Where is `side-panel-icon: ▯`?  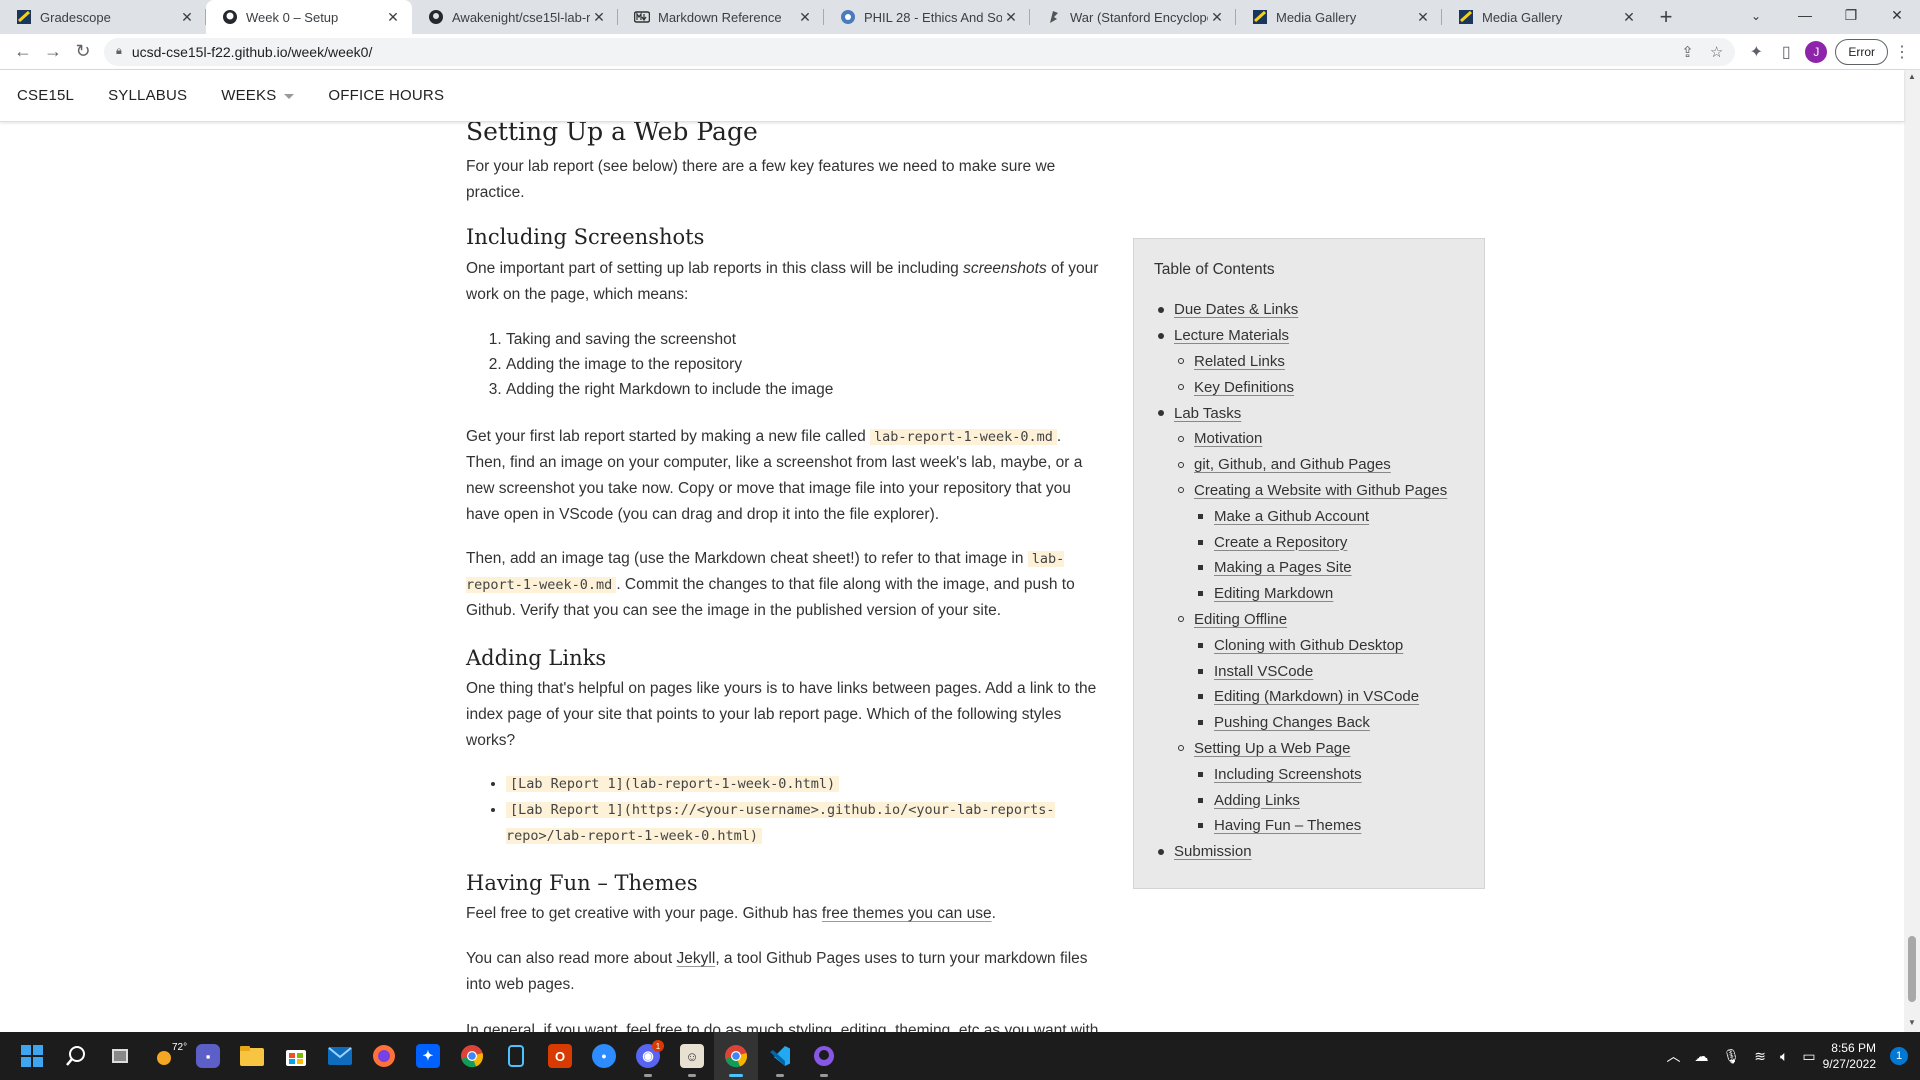 side-panel-icon: ▯ is located at coordinates (1786, 52).